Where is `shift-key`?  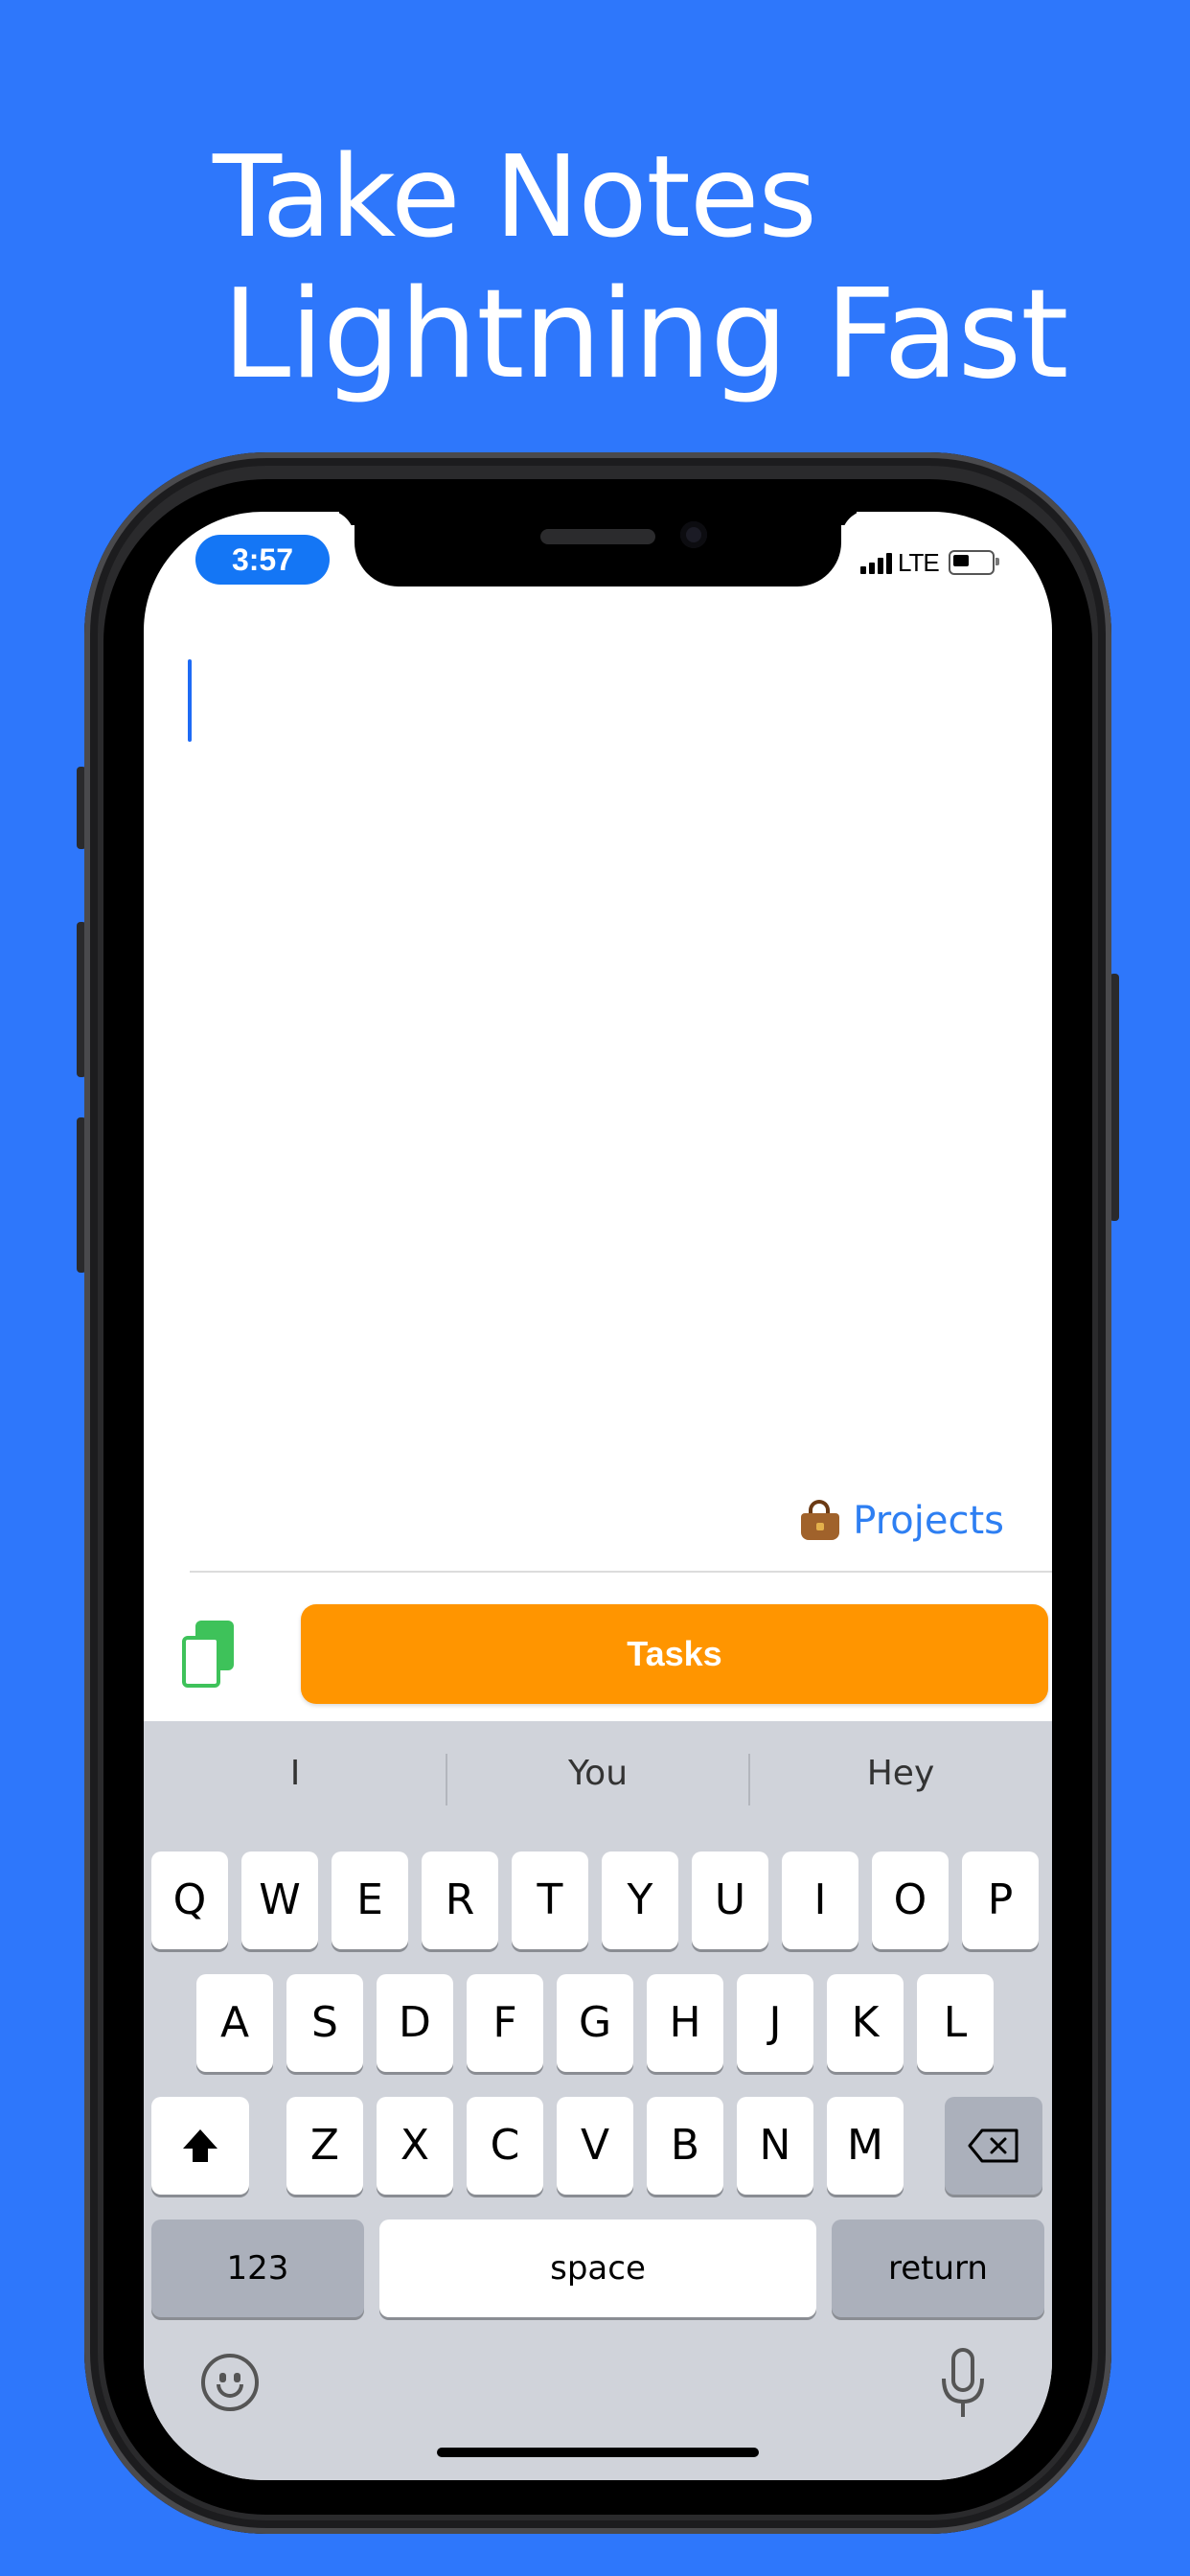
shift-key is located at coordinates (200, 2146).